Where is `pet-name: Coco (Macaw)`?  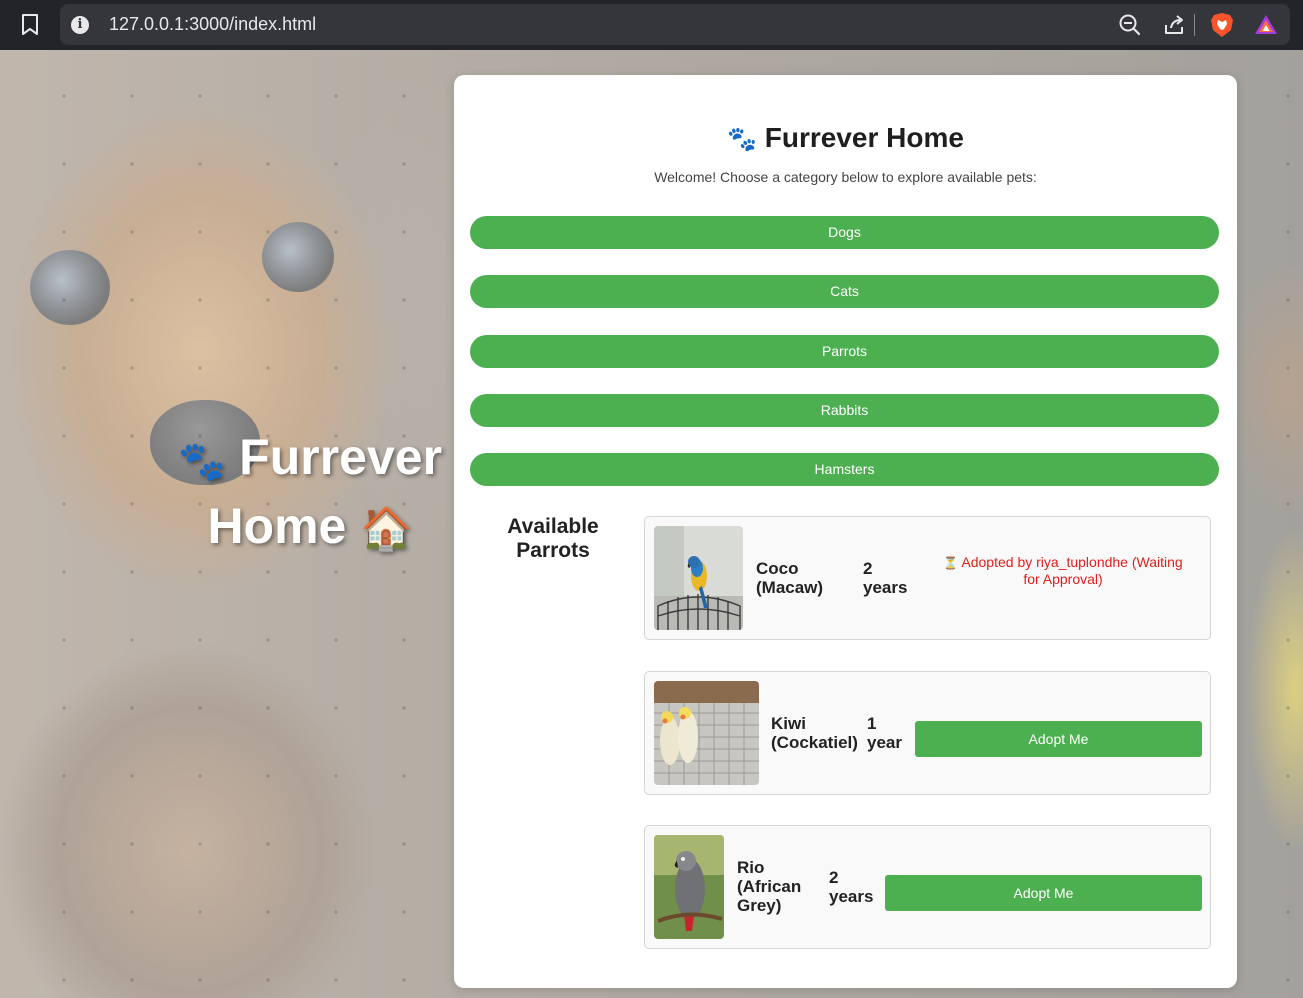 pet-name: Coco (Macaw) is located at coordinates (790, 578).